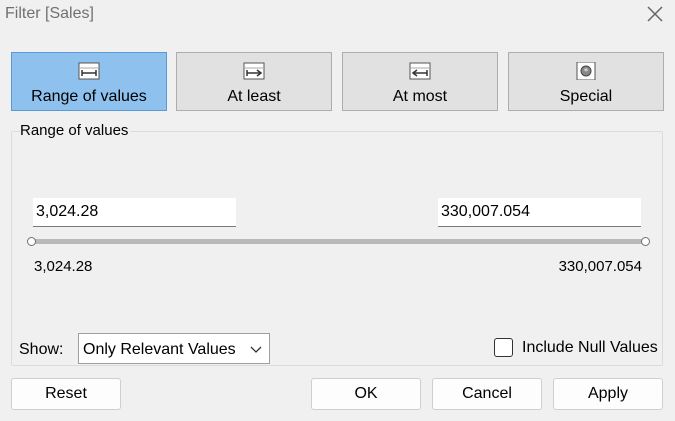 This screenshot has height=421, width=675. Describe the element at coordinates (586, 96) in the screenshot. I see `special-label: Special` at that location.